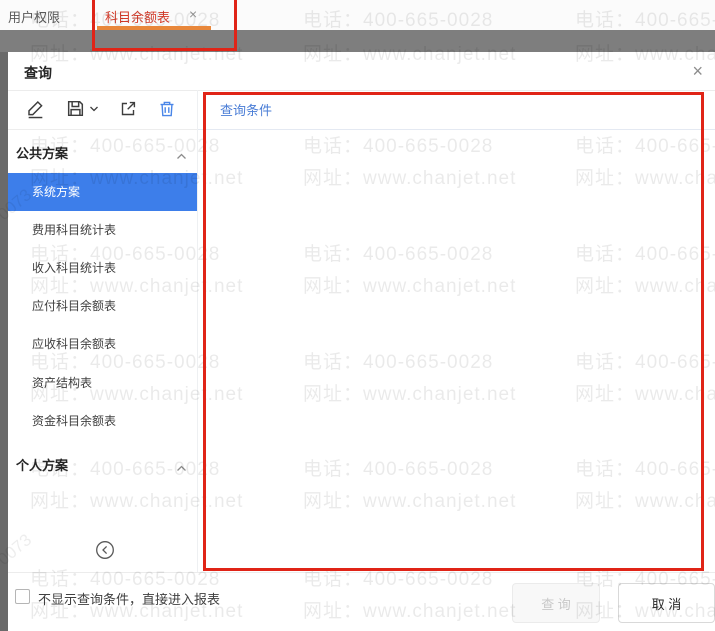 The image size is (715, 631). I want to click on dialog-title: 查询, so click(38, 73).